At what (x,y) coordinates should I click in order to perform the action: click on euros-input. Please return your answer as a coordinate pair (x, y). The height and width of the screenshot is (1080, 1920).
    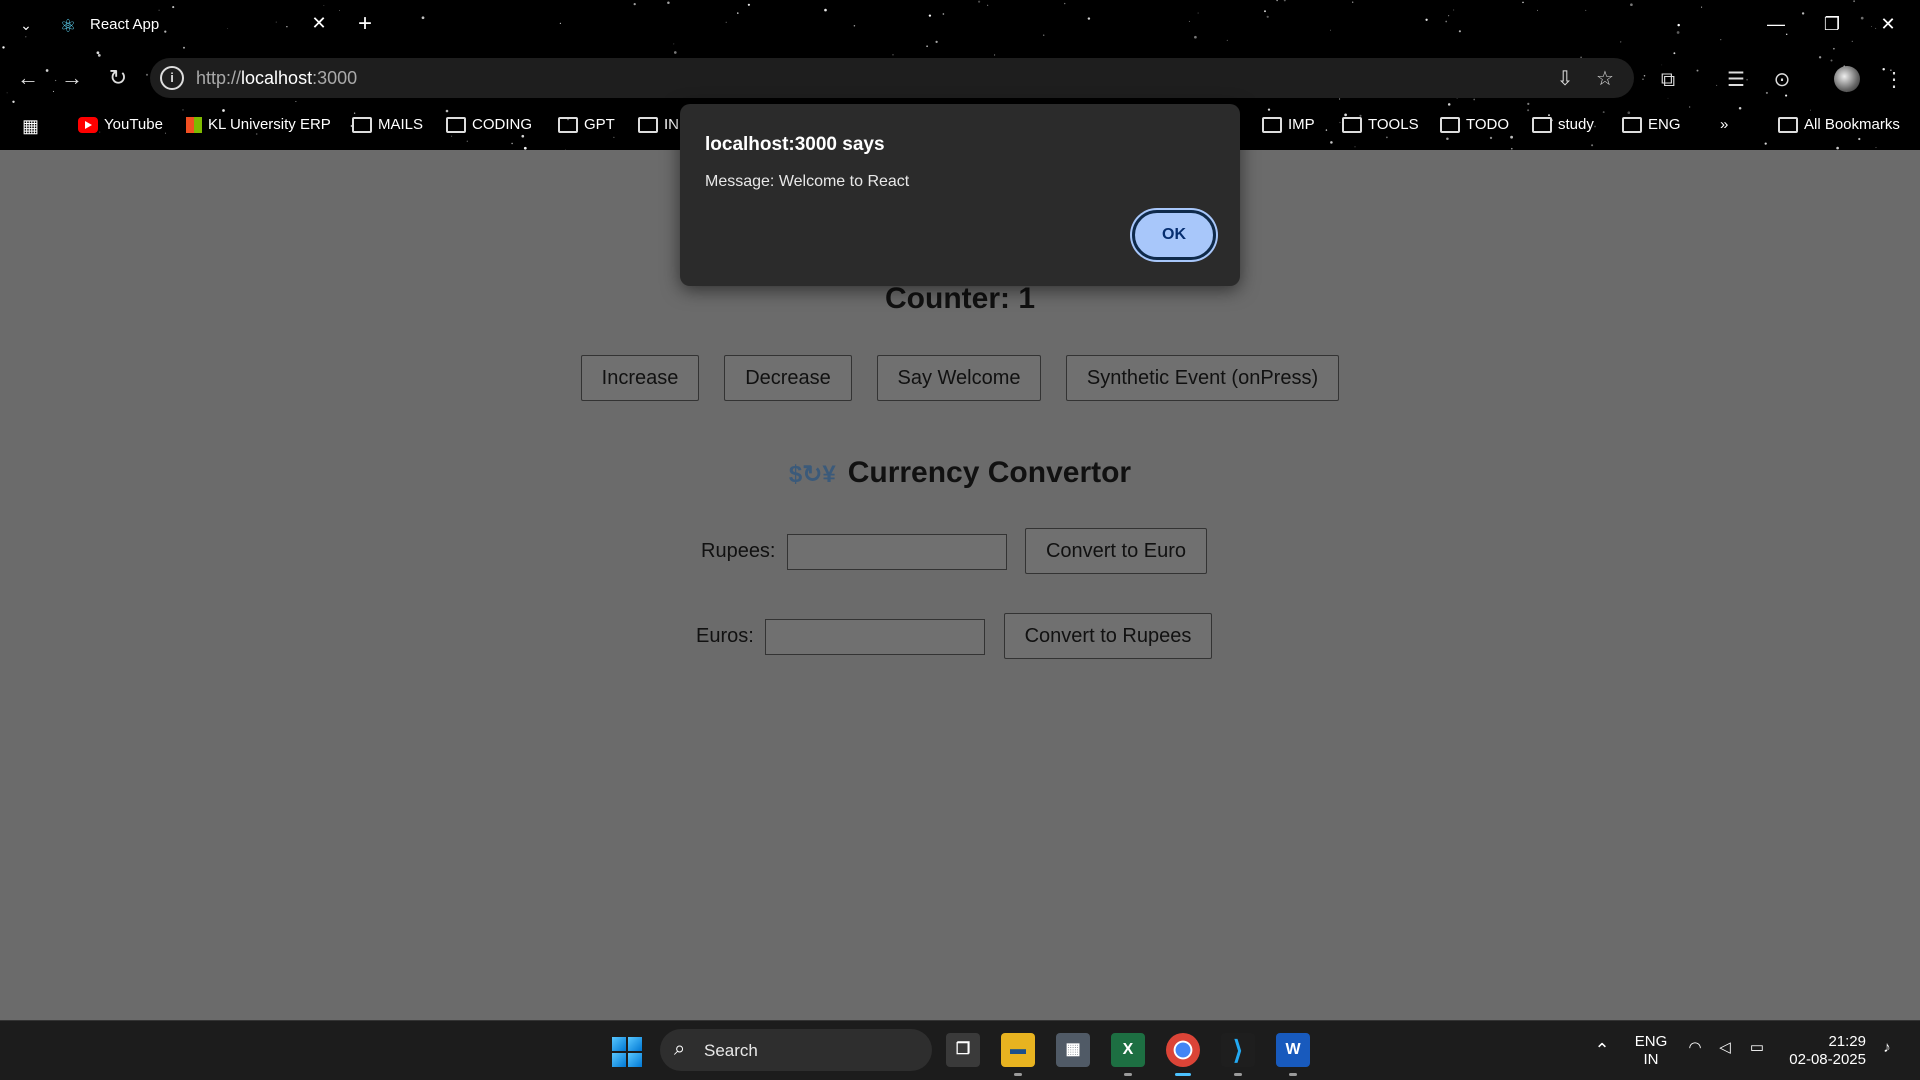
    Looking at the image, I should click on (875, 637).